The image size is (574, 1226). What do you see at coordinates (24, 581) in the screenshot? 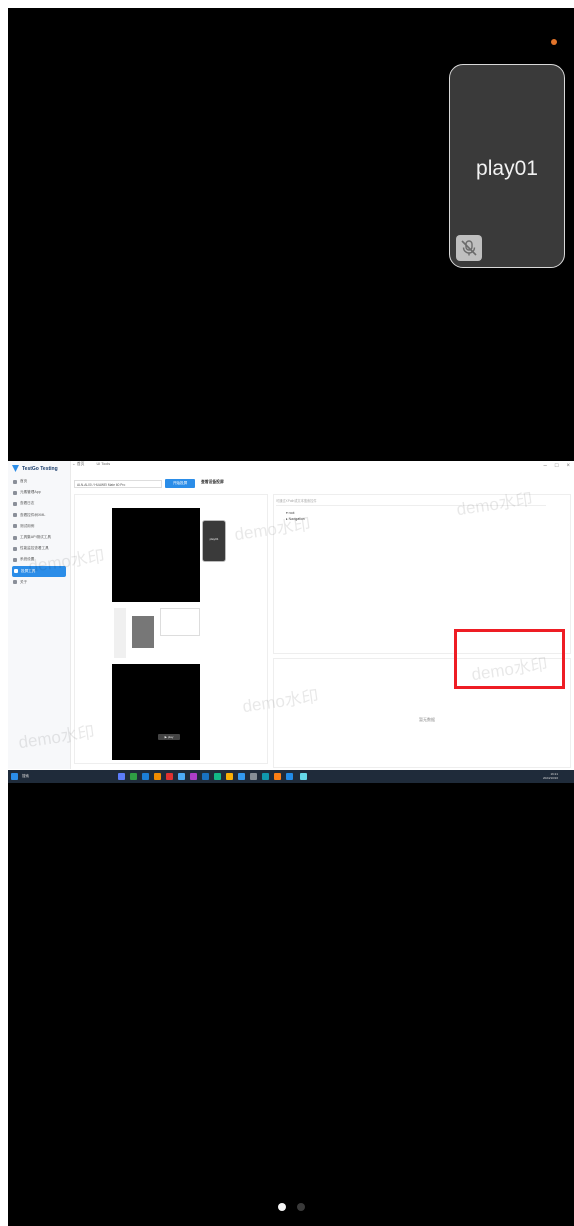
I see `sidebar-item-label: 关于` at bounding box center [24, 581].